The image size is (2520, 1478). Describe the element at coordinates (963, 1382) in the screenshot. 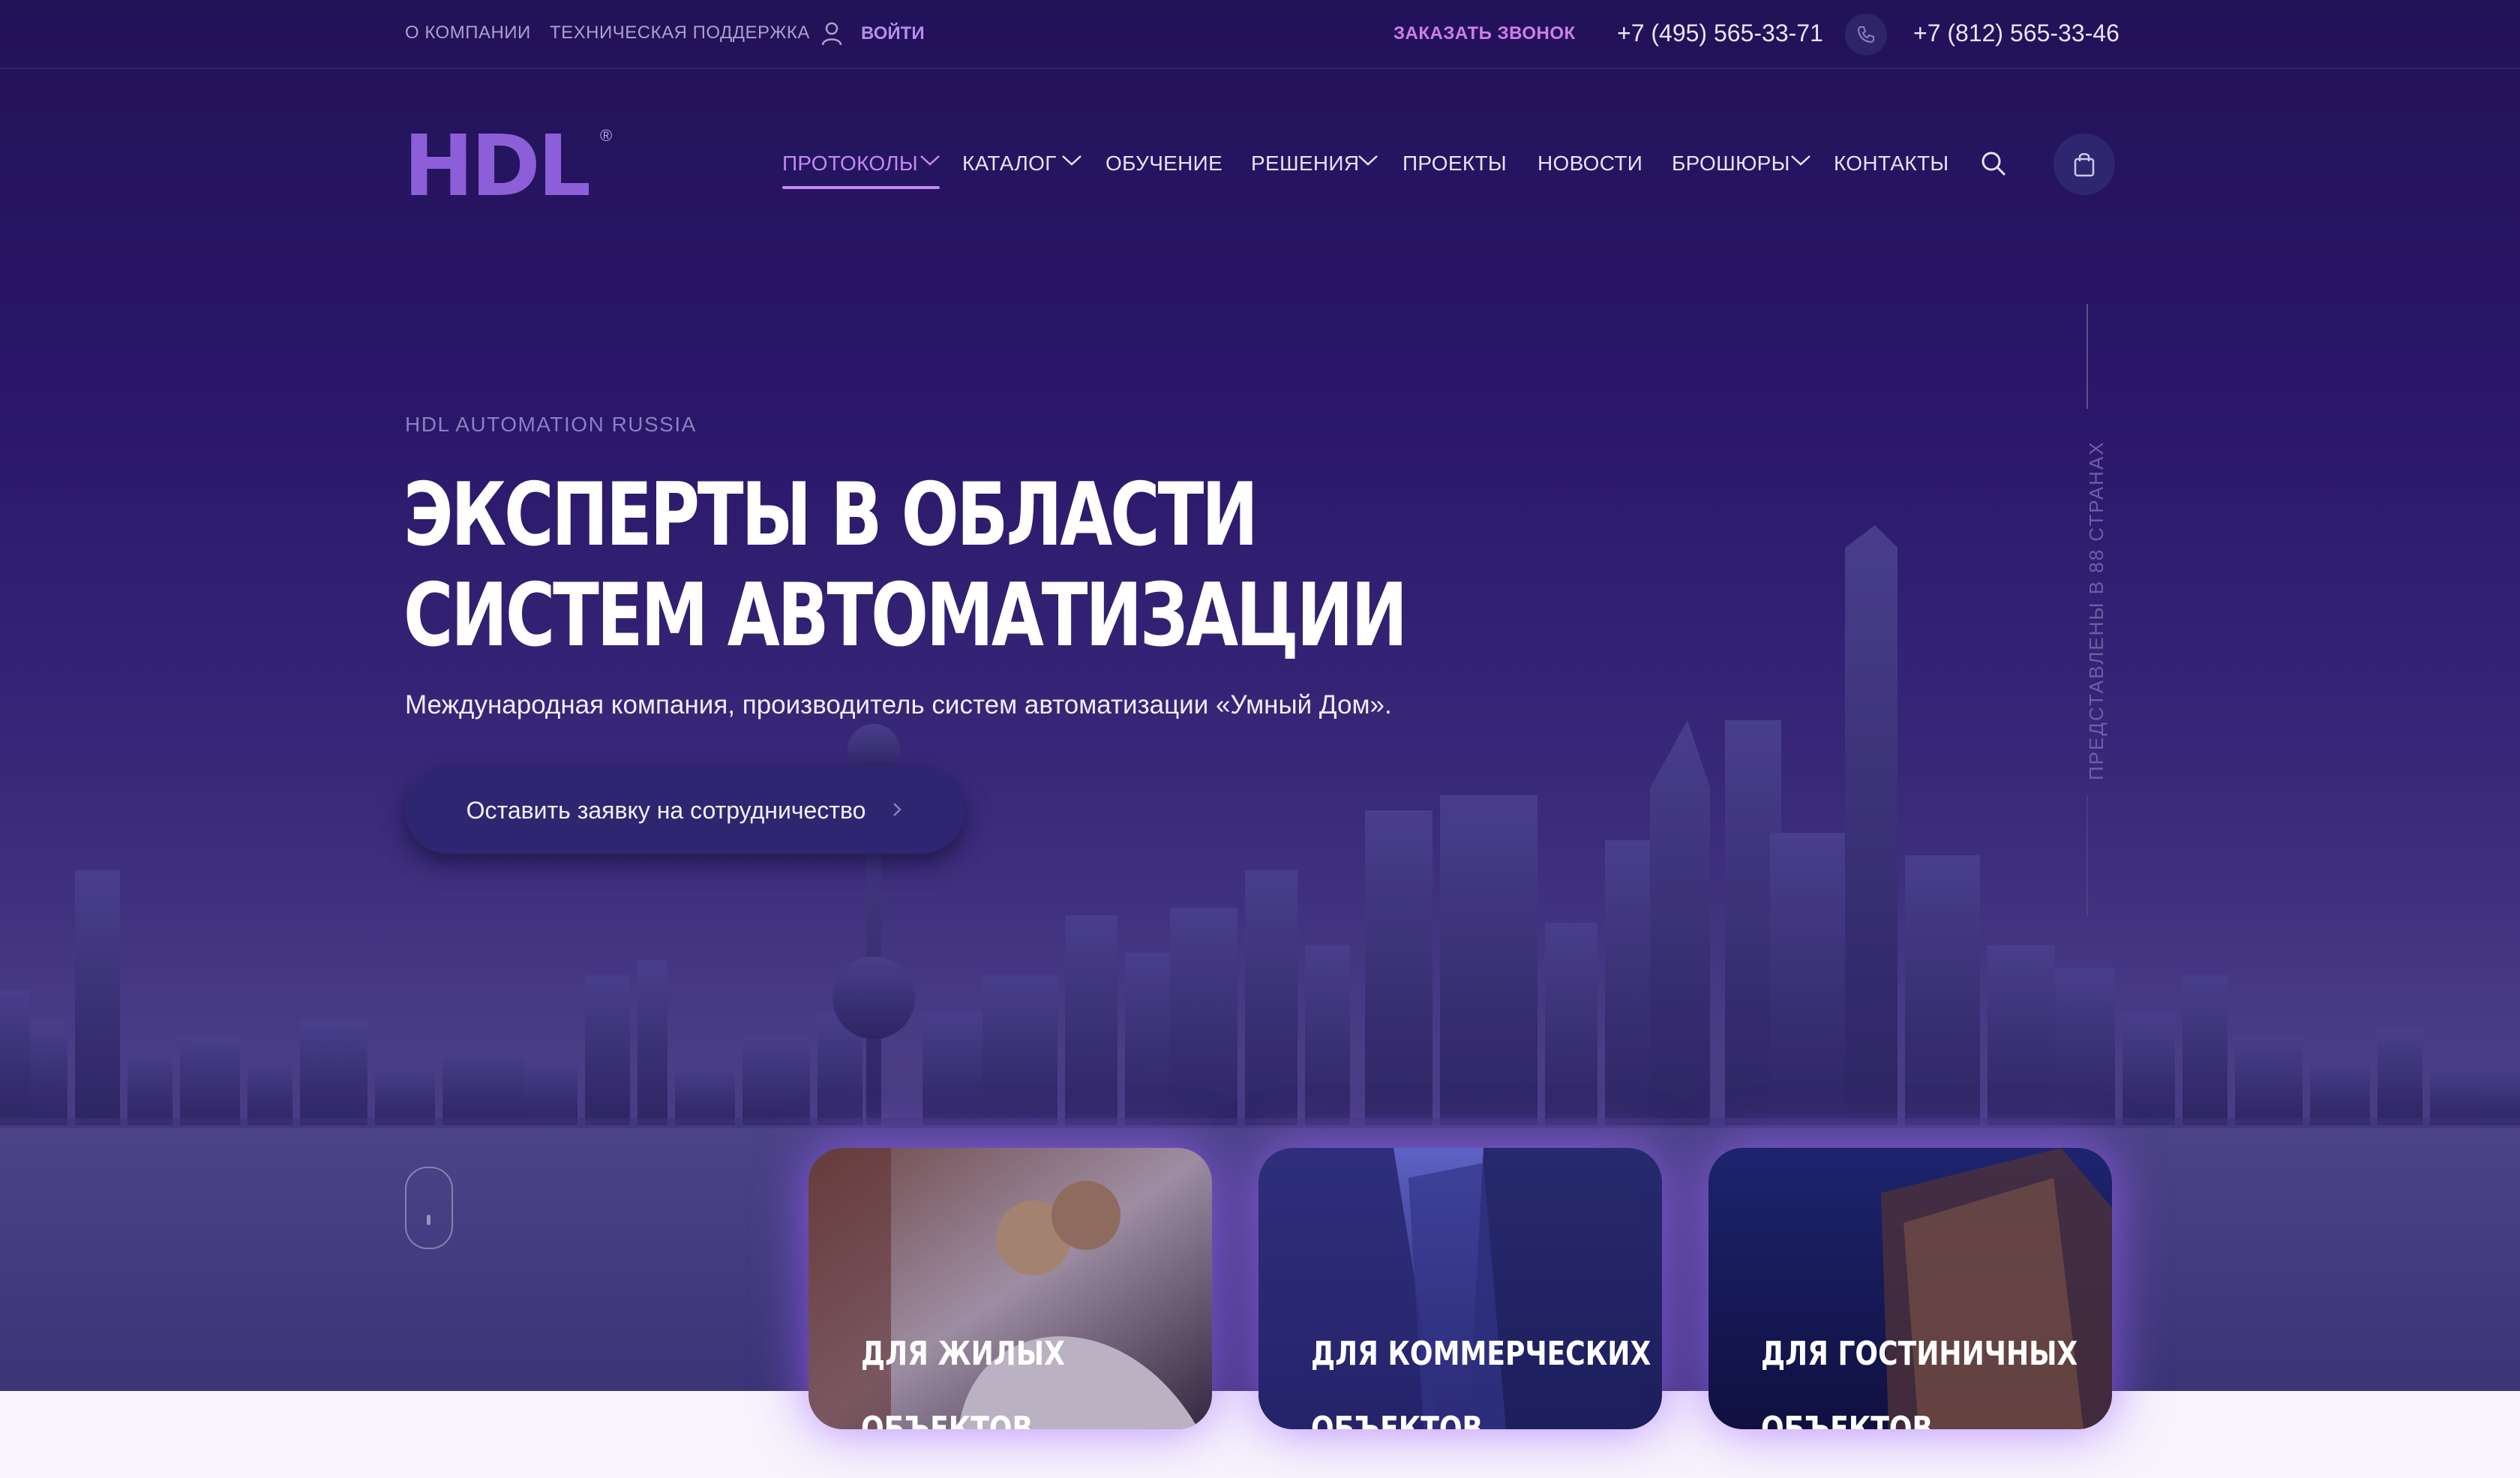

I see `card-label: ДЛЯ ЖИЛЫХ ОБЪЕКТОВ` at that location.